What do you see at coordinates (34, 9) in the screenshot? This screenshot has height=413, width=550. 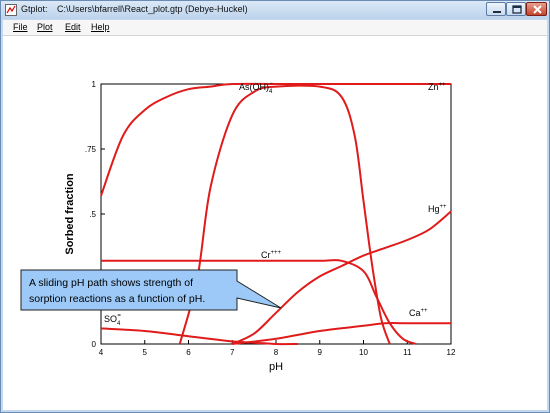 I see `window-title-app: Gtplot:` at bounding box center [34, 9].